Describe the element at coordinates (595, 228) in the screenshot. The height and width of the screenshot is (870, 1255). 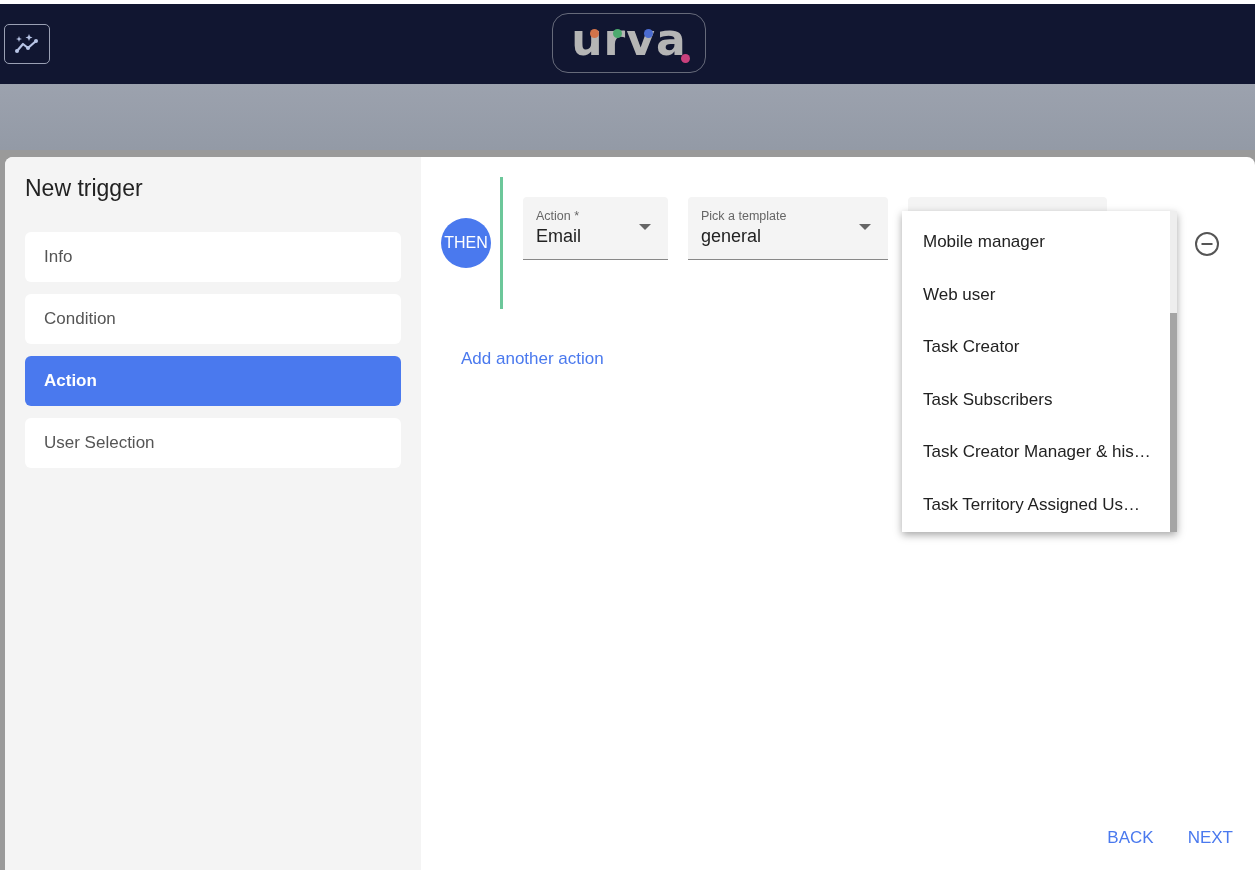
I see `select-field: Action * Email` at that location.